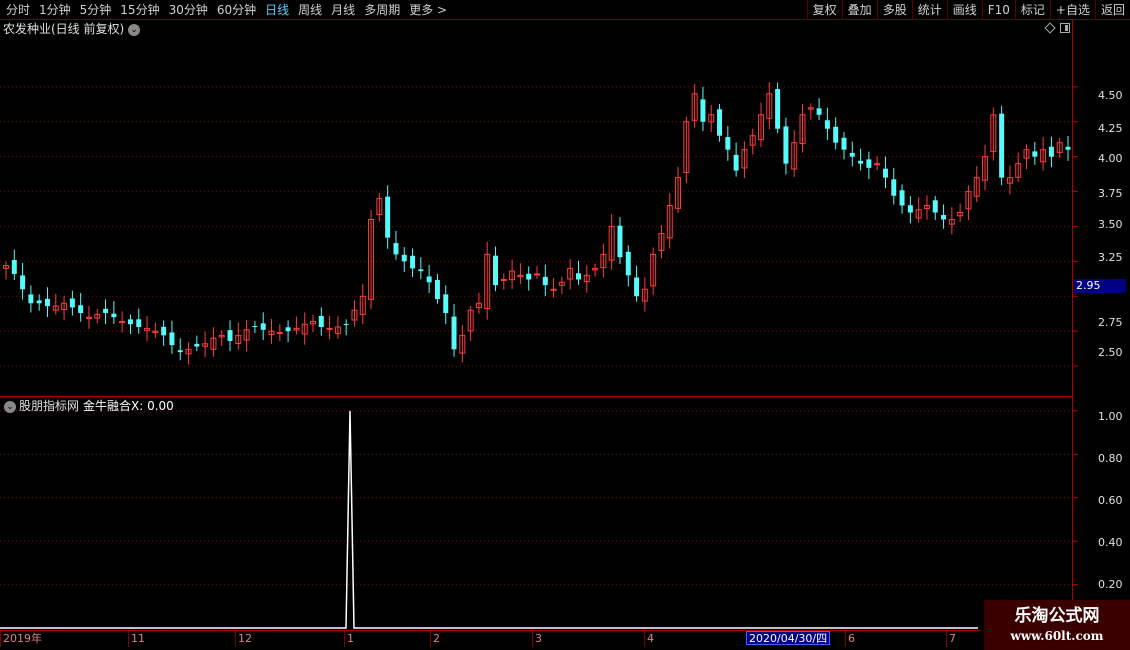  What do you see at coordinates (1110, 158) in the screenshot?
I see `price-tick: 4.00` at bounding box center [1110, 158].